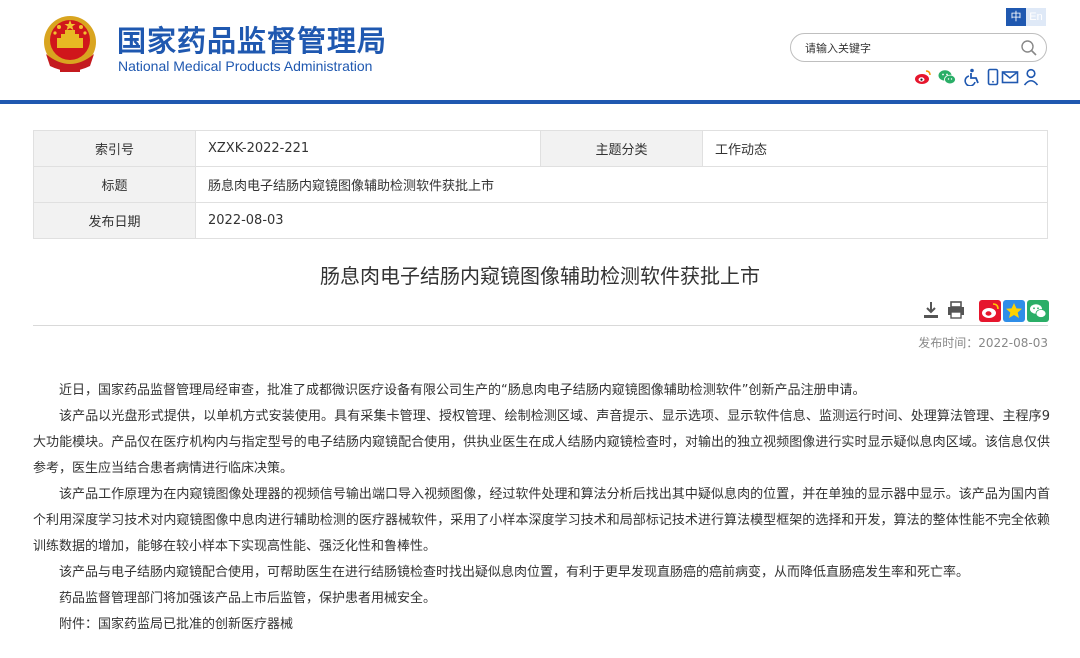  I want to click on header-divider, so click(540, 102).